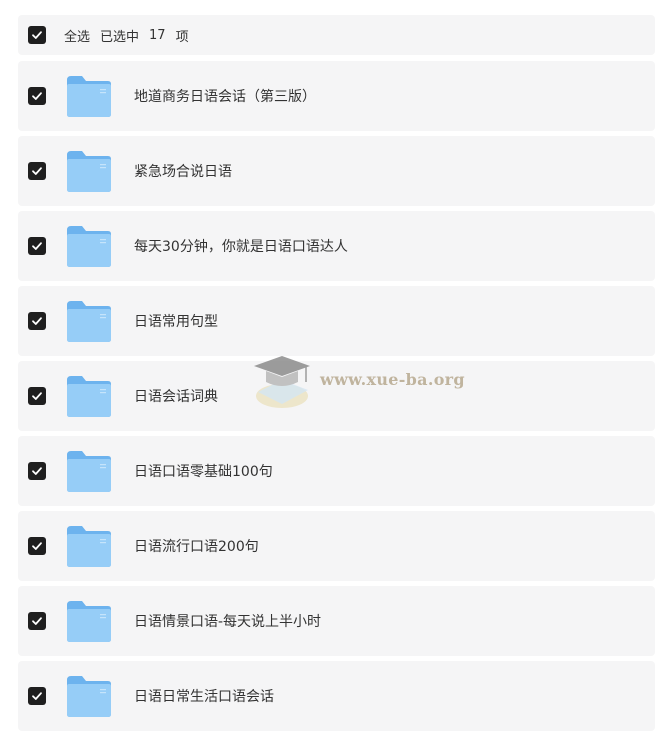 This screenshot has height=736, width=655. What do you see at coordinates (336, 321) in the screenshot?
I see `folder-row: 日语常用句型` at bounding box center [336, 321].